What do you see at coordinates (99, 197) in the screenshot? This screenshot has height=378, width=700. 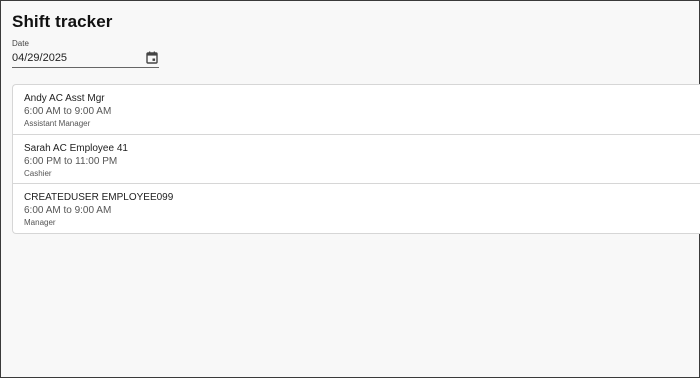 I see `employee-name: CREATEDUSER EMPLOYEE099` at bounding box center [99, 197].